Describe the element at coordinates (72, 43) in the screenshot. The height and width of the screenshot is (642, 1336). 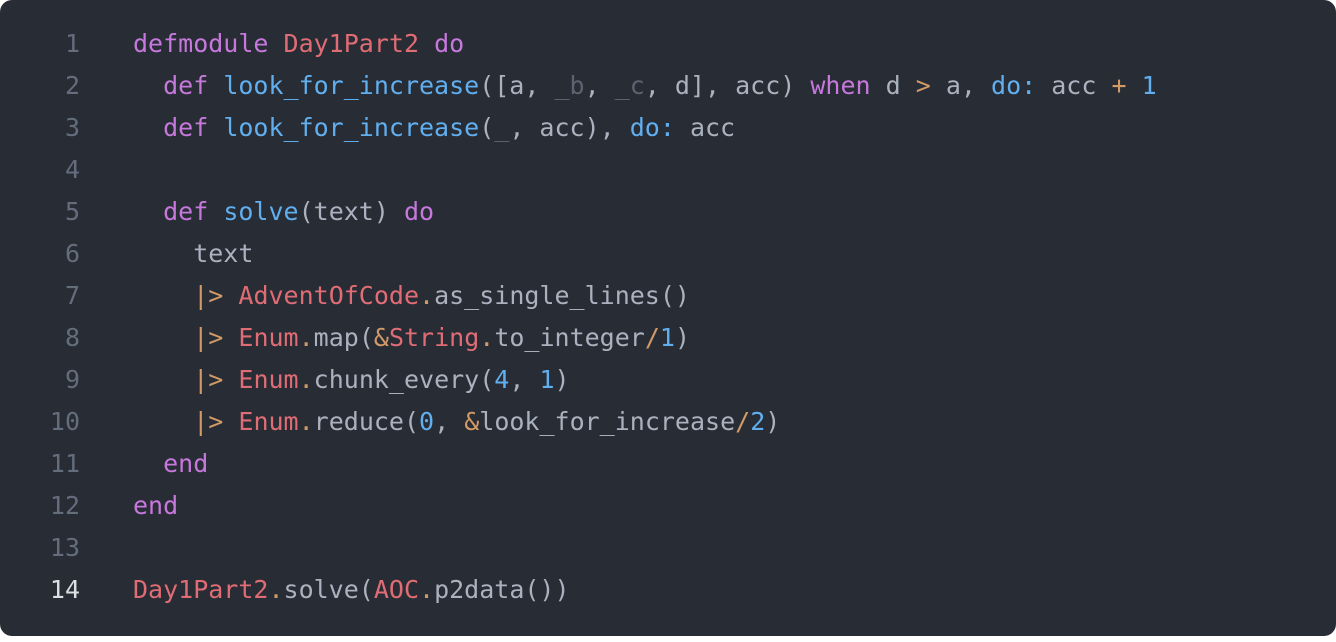
I see `line-number: 1` at that location.